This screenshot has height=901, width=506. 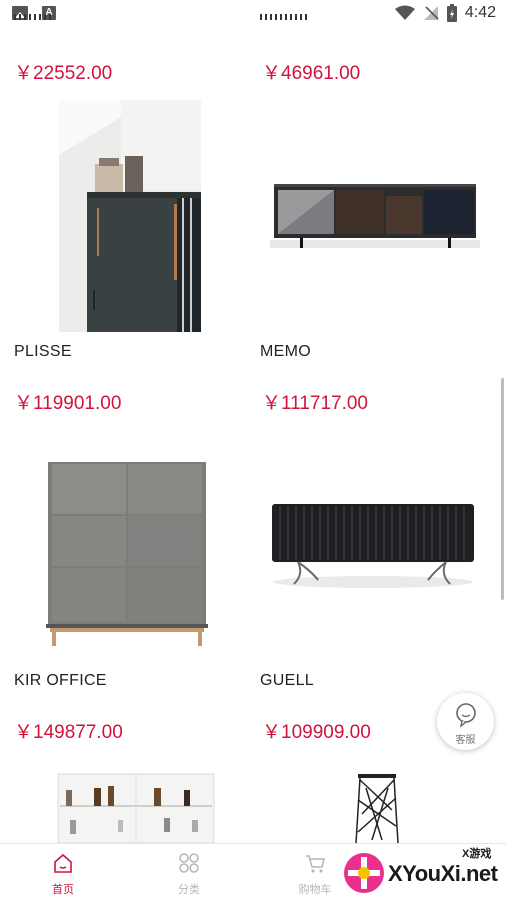 What do you see at coordinates (465, 715) in the screenshot?
I see `chat-bubble-icon` at bounding box center [465, 715].